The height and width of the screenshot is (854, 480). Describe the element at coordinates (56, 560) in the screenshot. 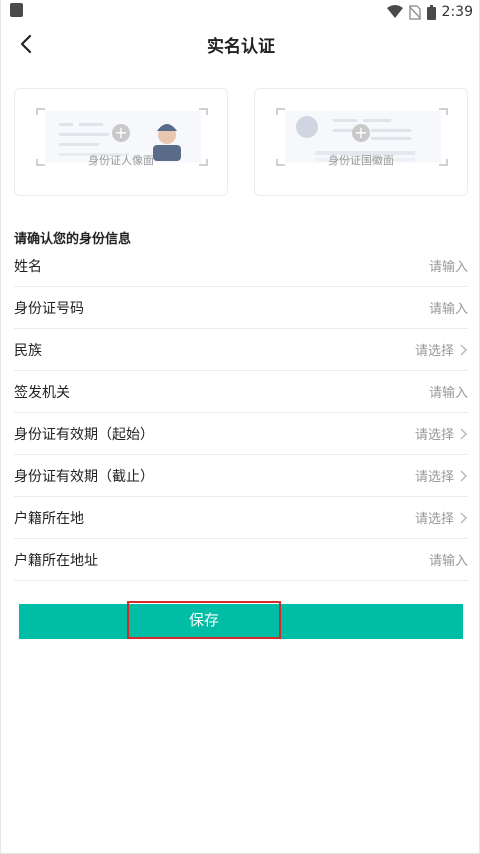

I see `field-label: 户籍所在地址` at that location.